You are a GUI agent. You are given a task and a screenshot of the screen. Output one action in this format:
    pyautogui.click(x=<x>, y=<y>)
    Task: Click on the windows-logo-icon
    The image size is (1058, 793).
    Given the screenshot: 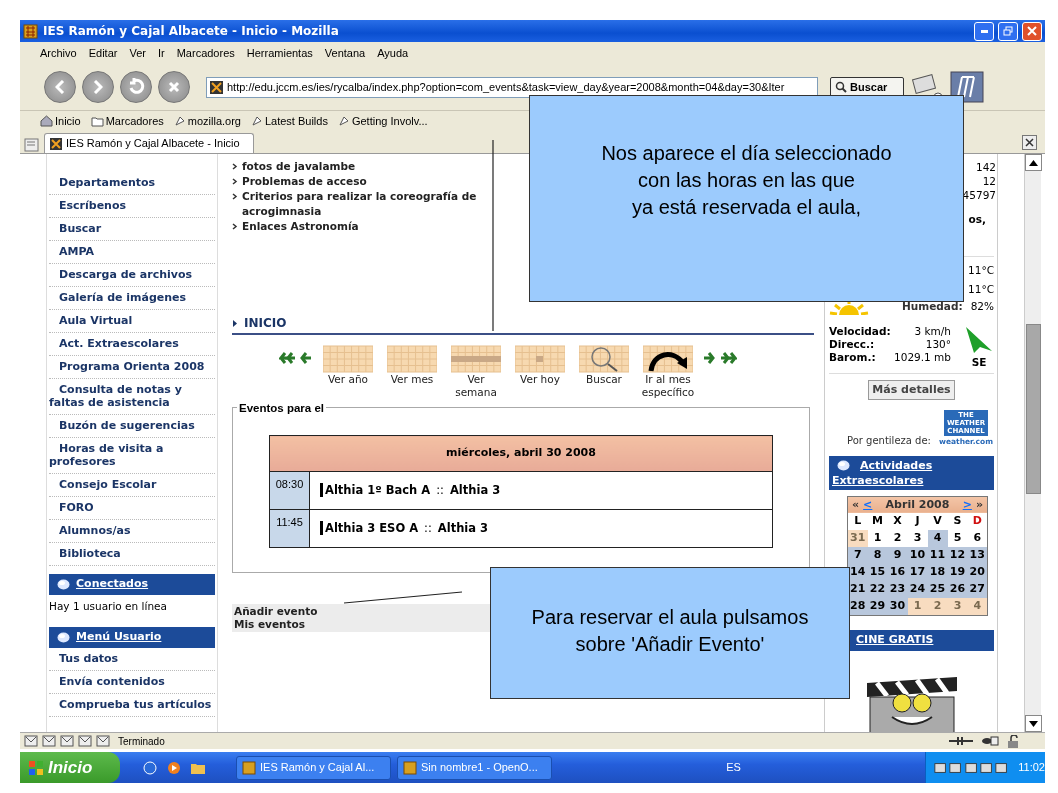 What is the action you would take?
    pyautogui.click(x=36, y=767)
    